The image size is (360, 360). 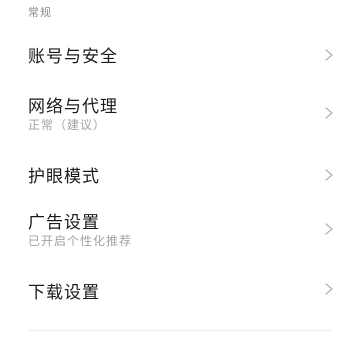 What do you see at coordinates (67, 125) in the screenshot?
I see `item-subtitle: 正常（建议）` at bounding box center [67, 125].